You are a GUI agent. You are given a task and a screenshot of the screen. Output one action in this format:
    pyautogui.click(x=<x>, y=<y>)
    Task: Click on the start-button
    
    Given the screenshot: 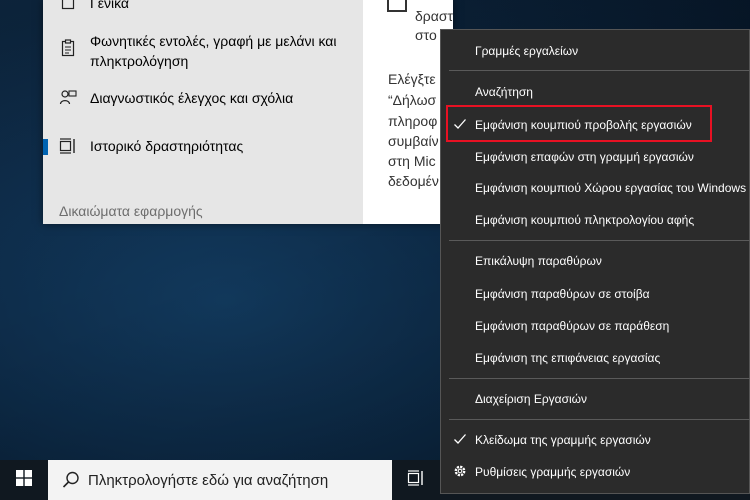 What is the action you would take?
    pyautogui.click(x=24, y=480)
    